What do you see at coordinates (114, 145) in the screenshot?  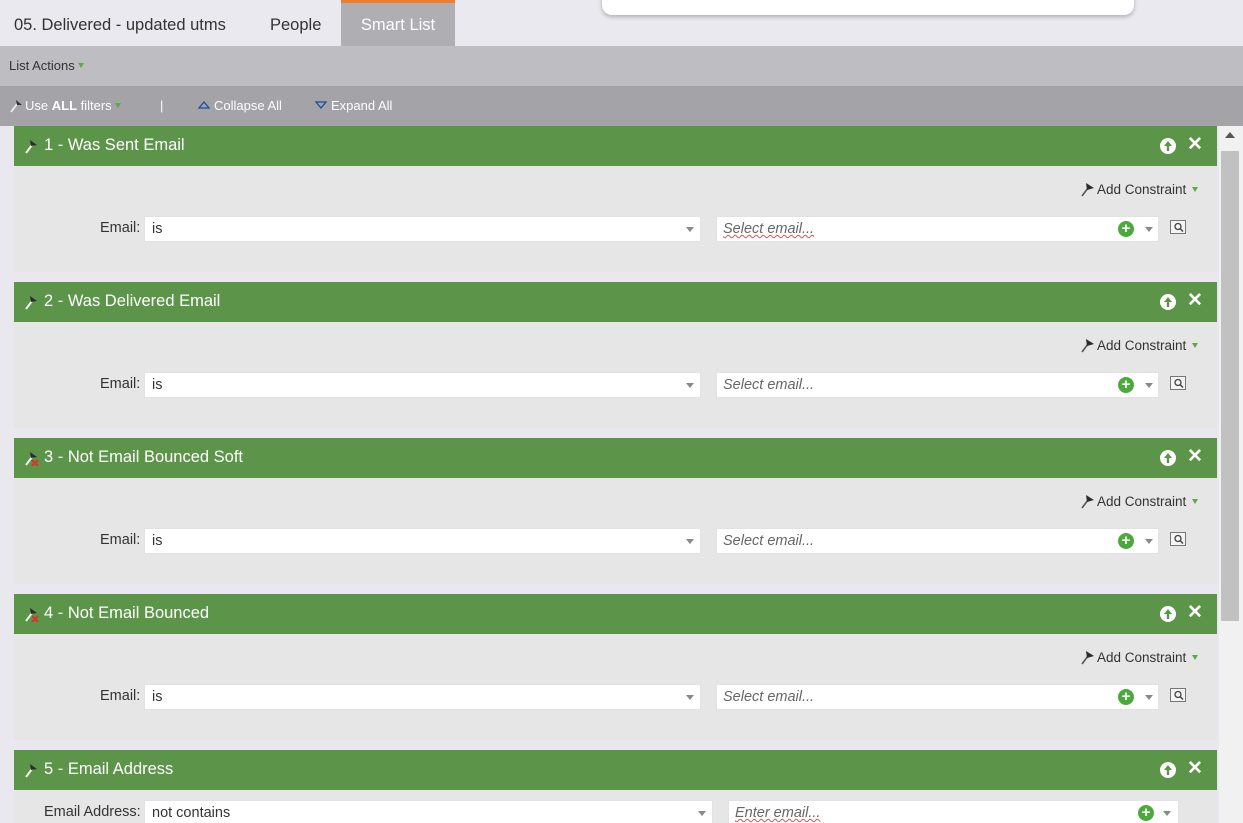 I see `filter-title: 1 - Was Sent Email` at bounding box center [114, 145].